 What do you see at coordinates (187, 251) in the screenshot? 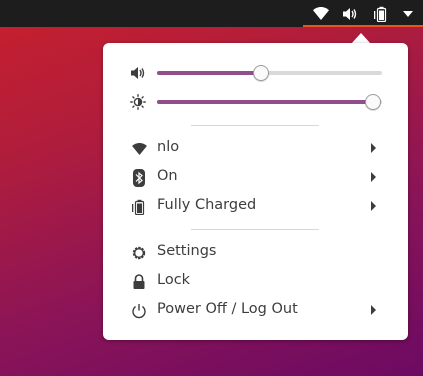
I see `settings-label: Settings` at bounding box center [187, 251].